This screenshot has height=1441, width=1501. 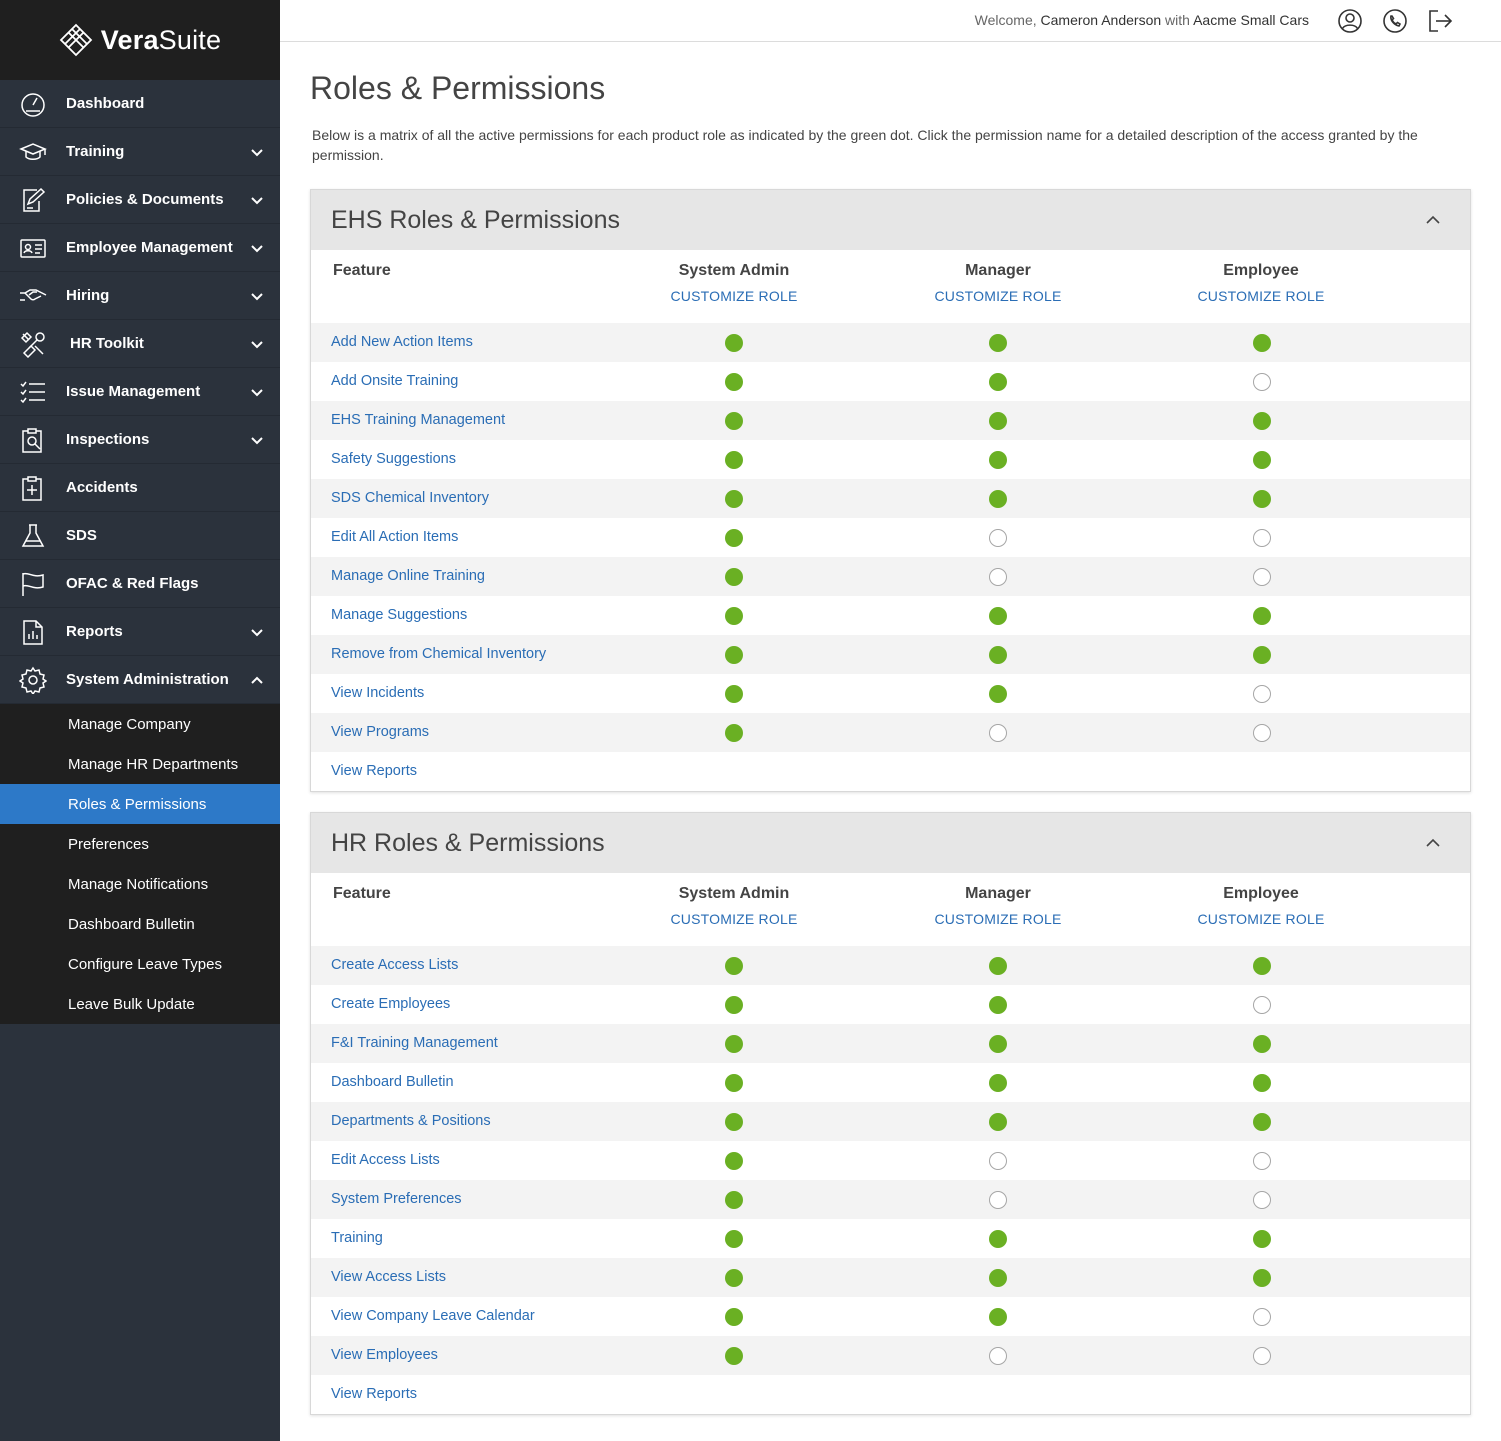 I want to click on permission-link: View Incidents, so click(x=377, y=693).